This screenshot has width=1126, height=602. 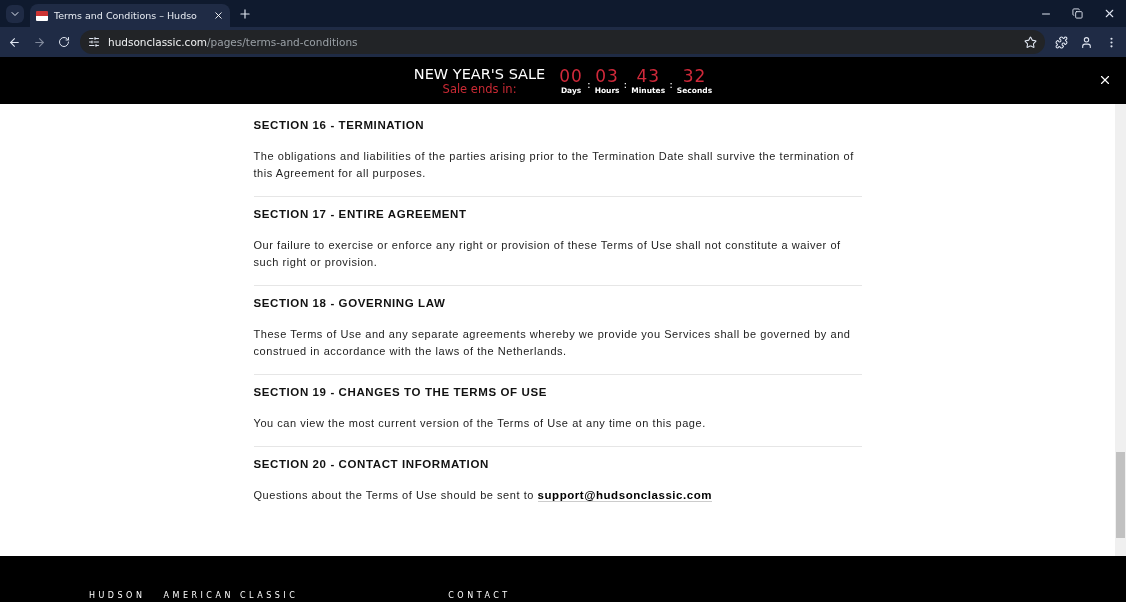 What do you see at coordinates (194, 595) in the screenshot?
I see `footer-heading: HUDSON AMERICAN CLASSIC` at bounding box center [194, 595].